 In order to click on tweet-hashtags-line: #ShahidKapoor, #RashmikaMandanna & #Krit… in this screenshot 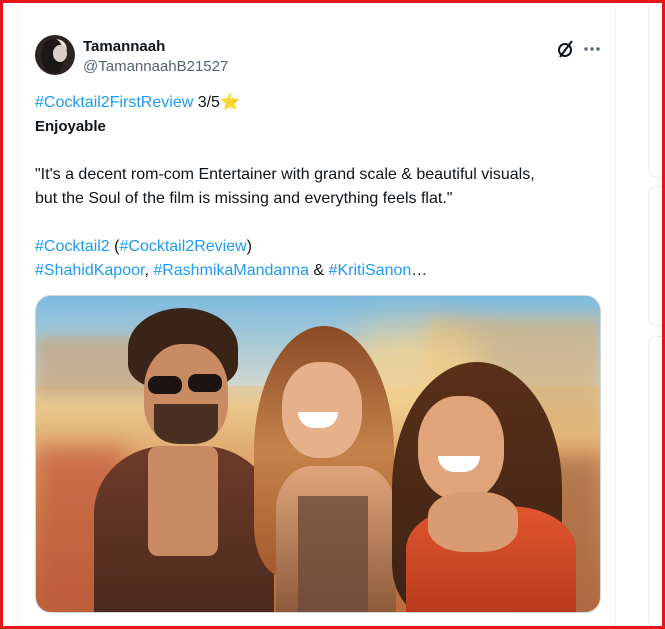, I will do `click(315, 271)`.